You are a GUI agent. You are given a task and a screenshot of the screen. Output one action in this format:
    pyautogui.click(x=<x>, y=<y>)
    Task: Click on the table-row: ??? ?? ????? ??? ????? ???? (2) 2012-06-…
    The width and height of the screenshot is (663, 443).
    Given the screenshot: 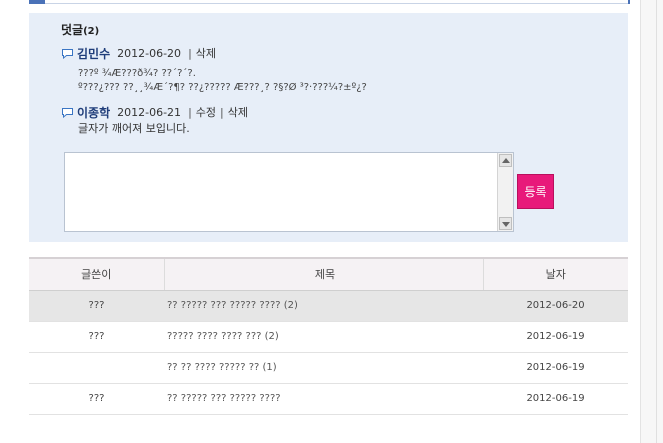 What is the action you would take?
    pyautogui.click(x=328, y=306)
    